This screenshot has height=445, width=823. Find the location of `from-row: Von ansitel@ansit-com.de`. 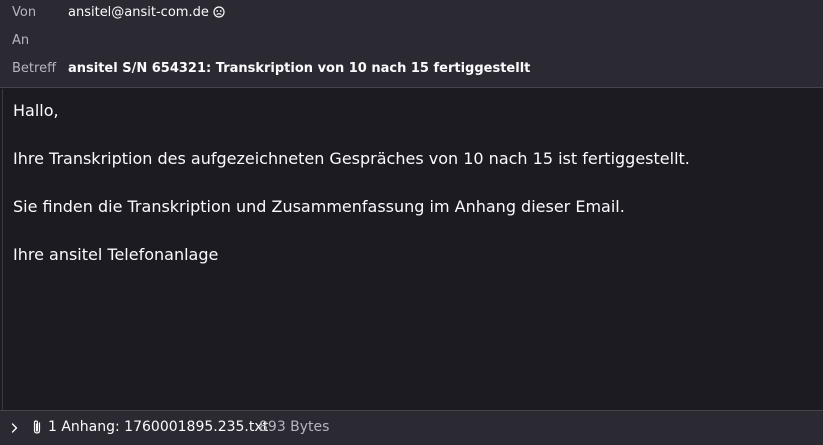

from-row: Von ansitel@ansit-com.de is located at coordinates (411, 12).